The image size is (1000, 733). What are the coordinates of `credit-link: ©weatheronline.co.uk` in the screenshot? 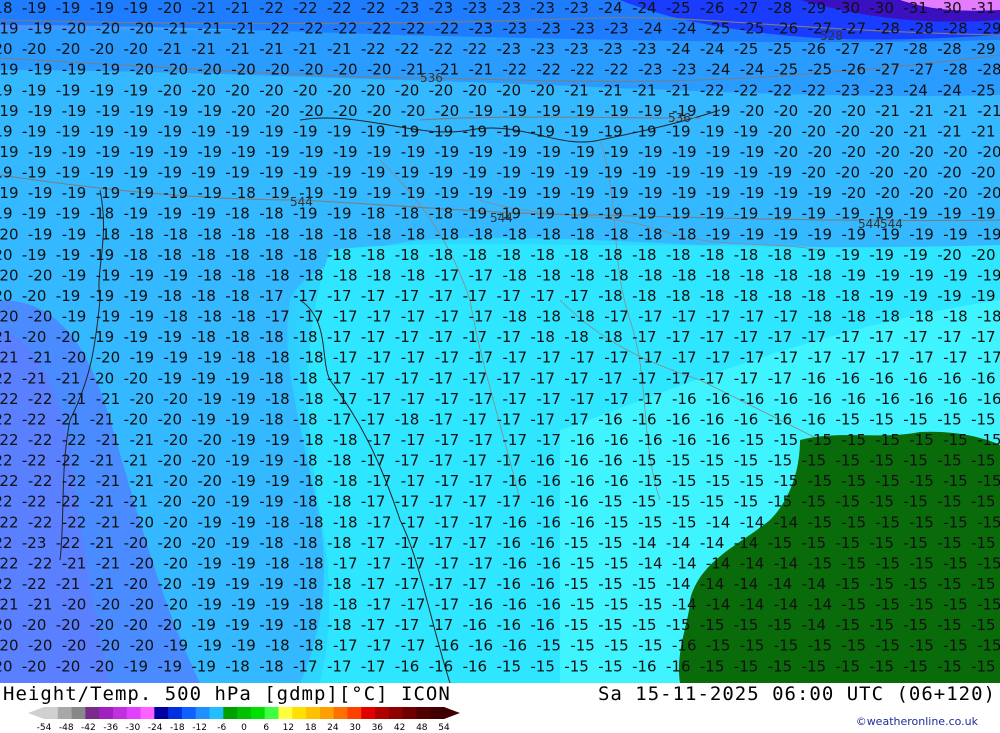 It's located at (917, 721).